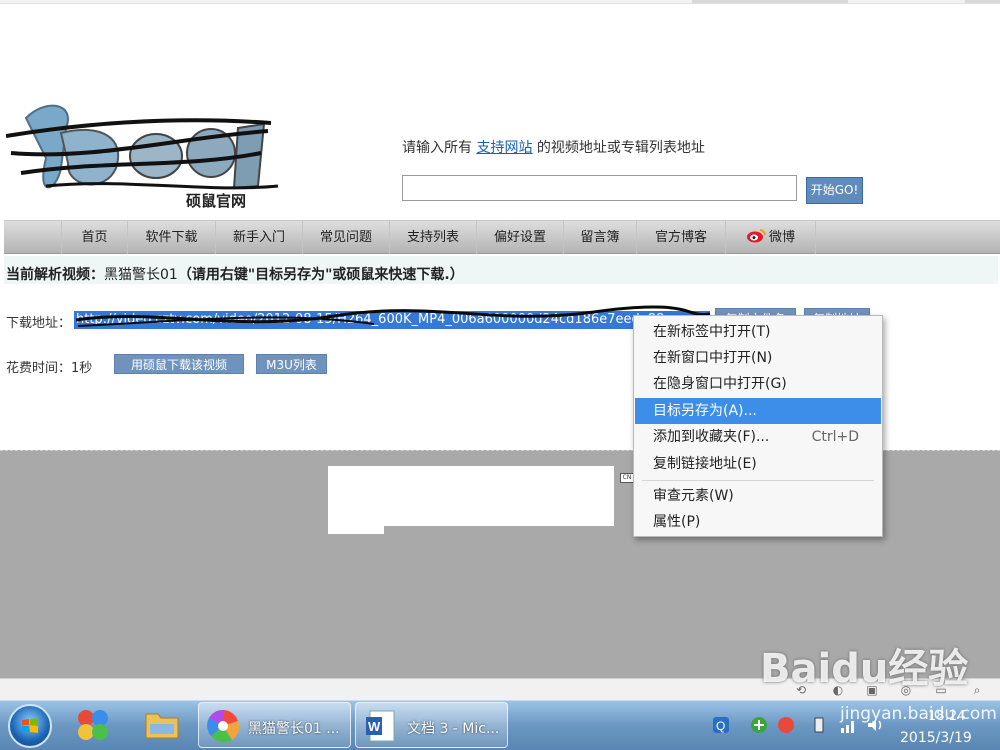  Describe the element at coordinates (49, 368) in the screenshot. I see `elapsed-time: 花费时间：1秒` at that location.